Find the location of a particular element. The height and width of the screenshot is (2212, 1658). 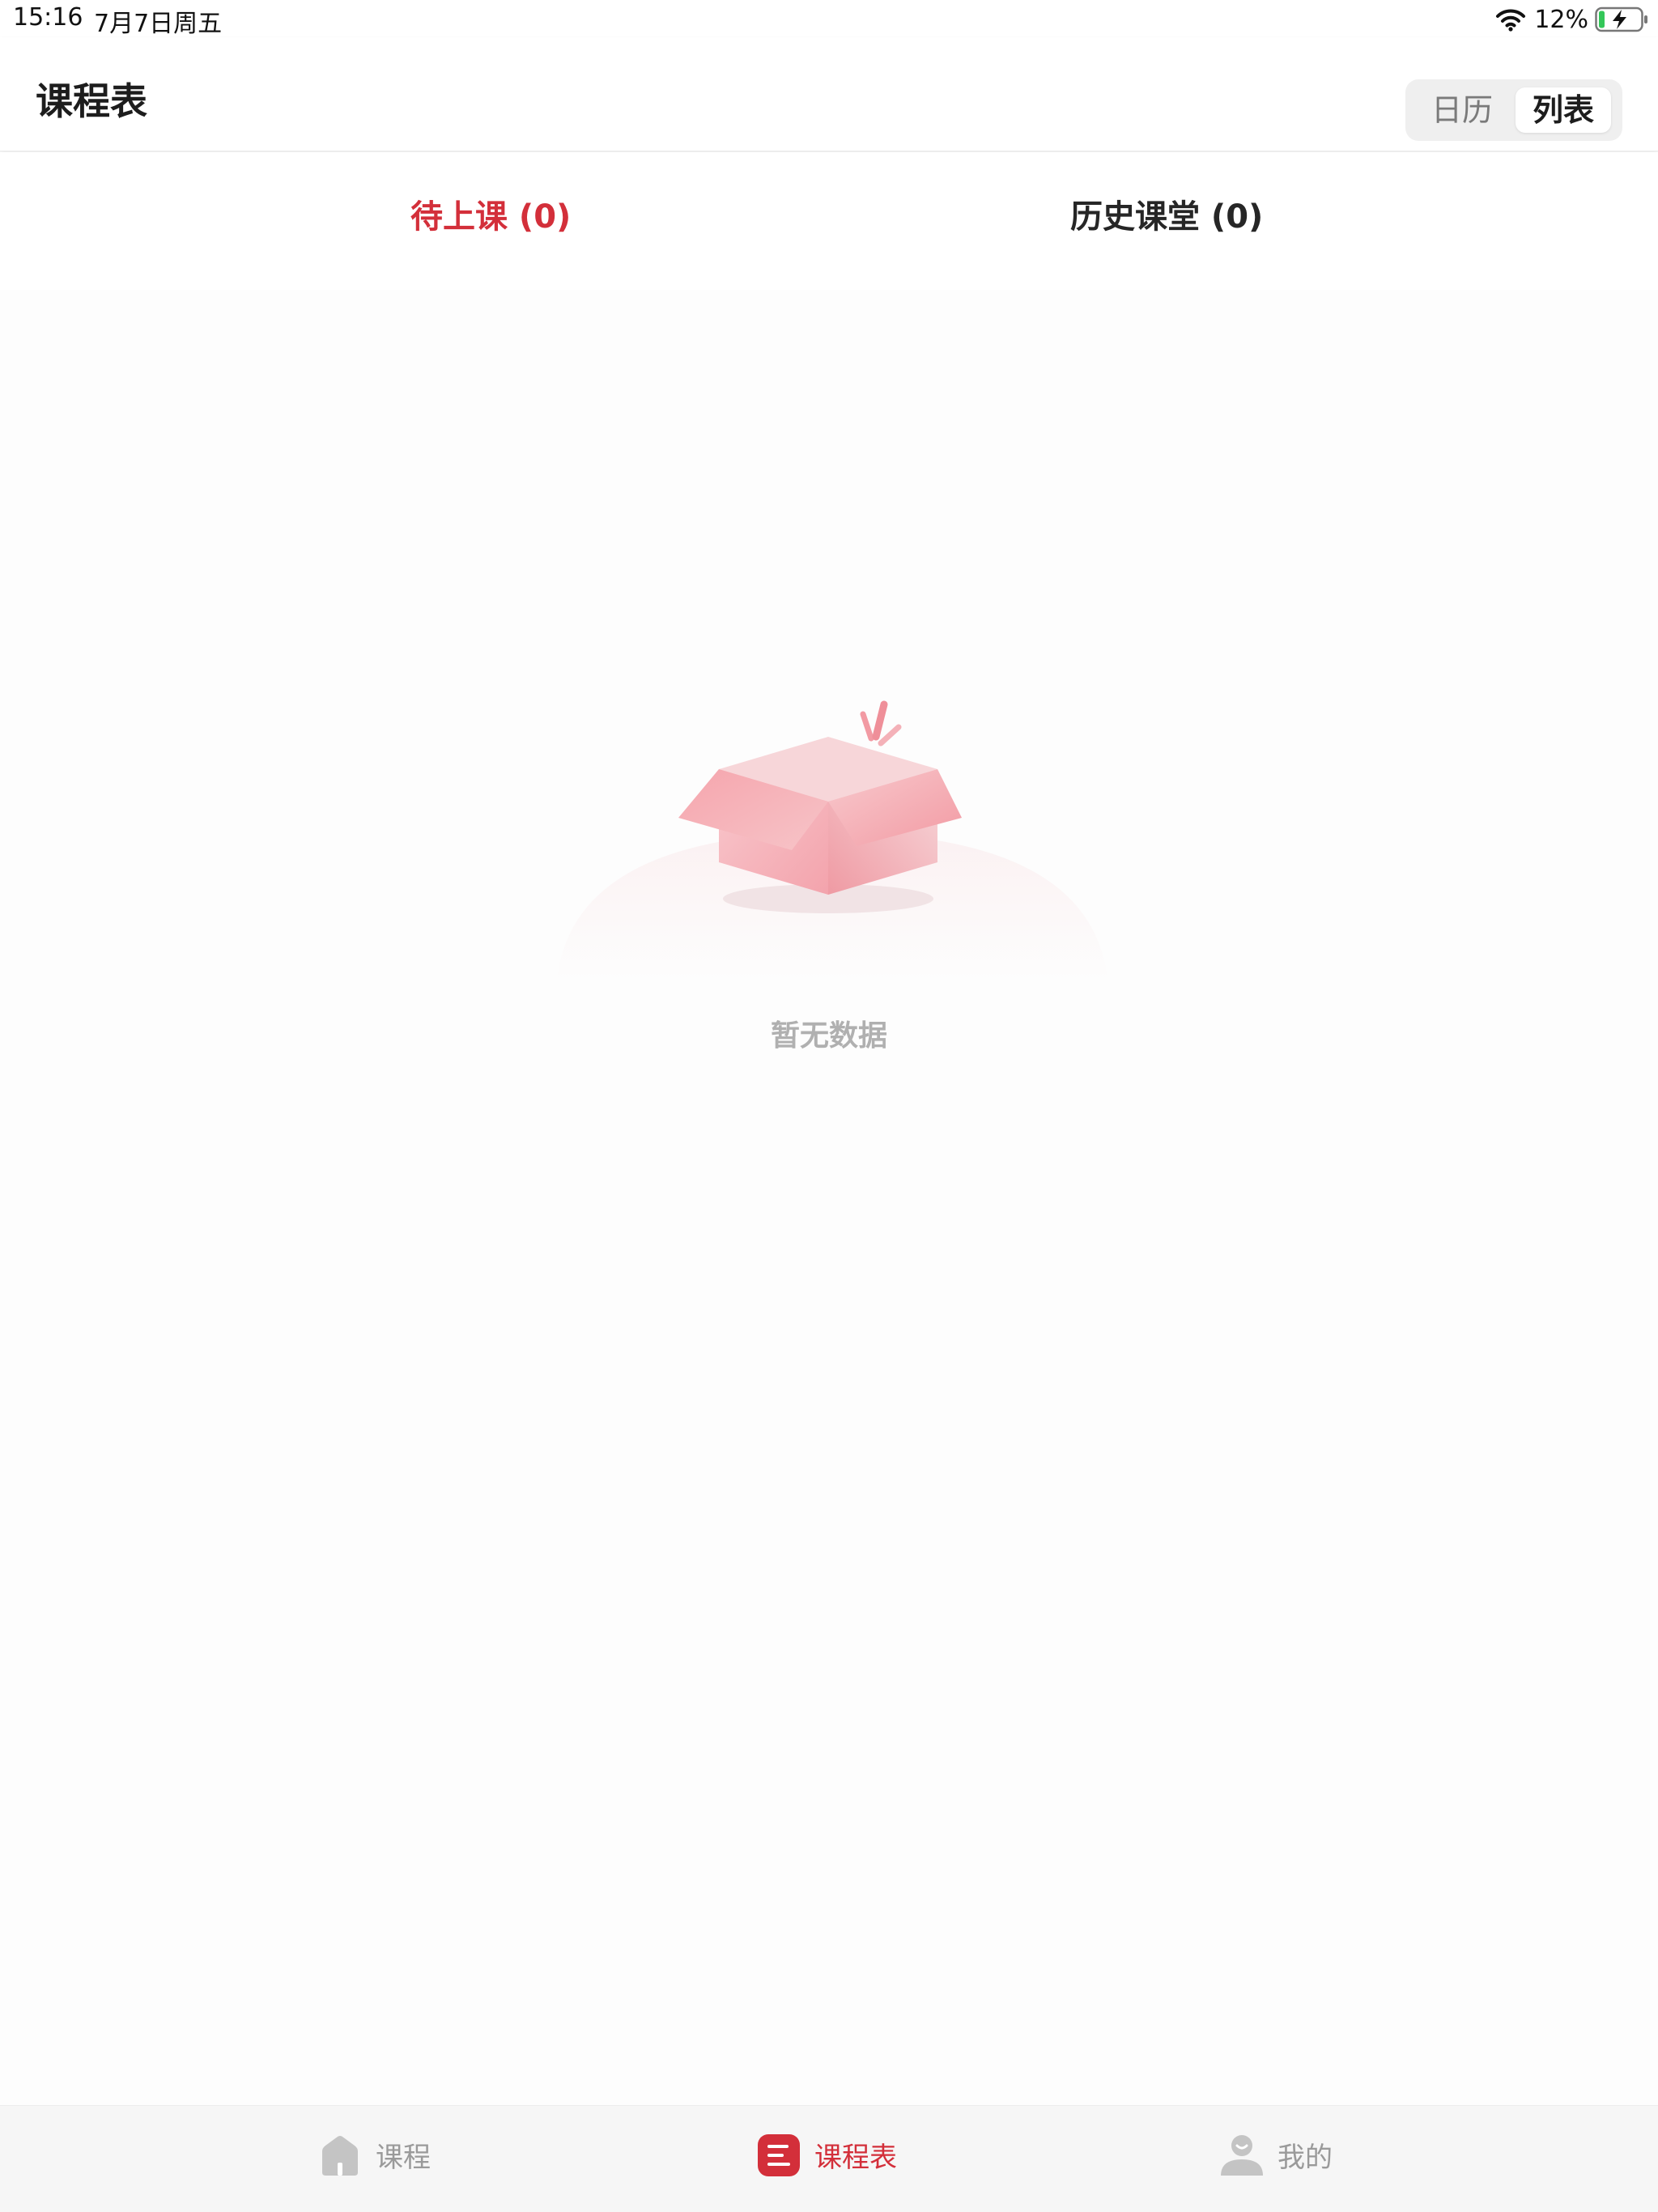

class-tabs: 待上课 (0) 历史课堂 (0) is located at coordinates (829, 221).